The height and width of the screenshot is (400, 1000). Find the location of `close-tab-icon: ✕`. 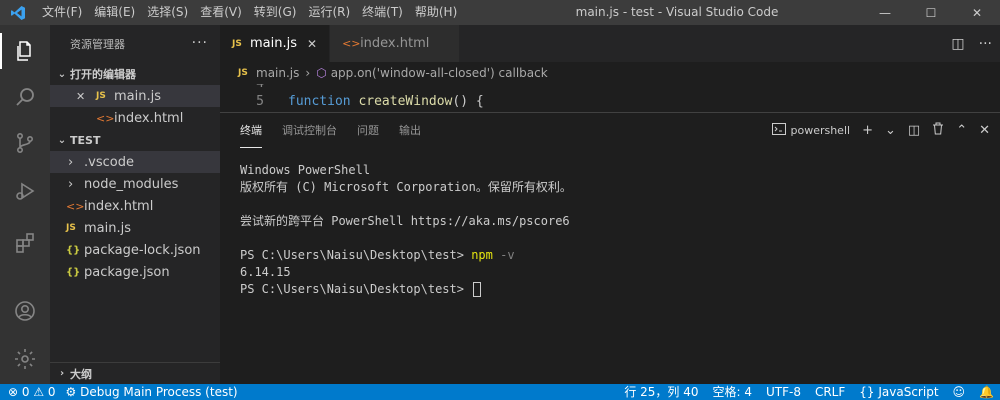

close-tab-icon: ✕ is located at coordinates (312, 44).